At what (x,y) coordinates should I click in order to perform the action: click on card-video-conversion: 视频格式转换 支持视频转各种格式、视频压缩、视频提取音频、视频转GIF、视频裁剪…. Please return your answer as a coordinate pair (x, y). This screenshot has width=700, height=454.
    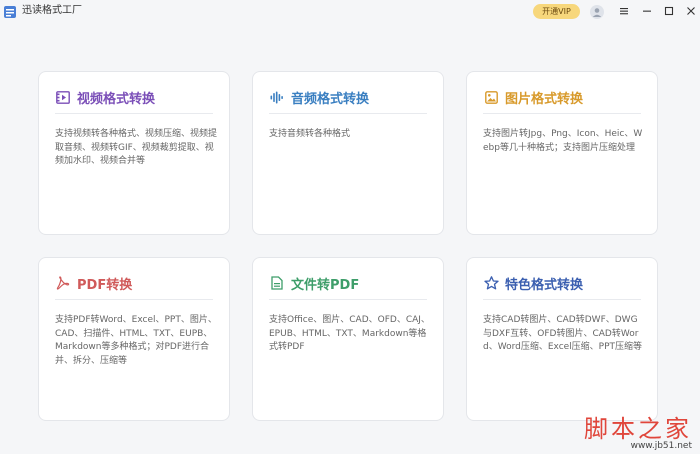
    Looking at the image, I should click on (134, 153).